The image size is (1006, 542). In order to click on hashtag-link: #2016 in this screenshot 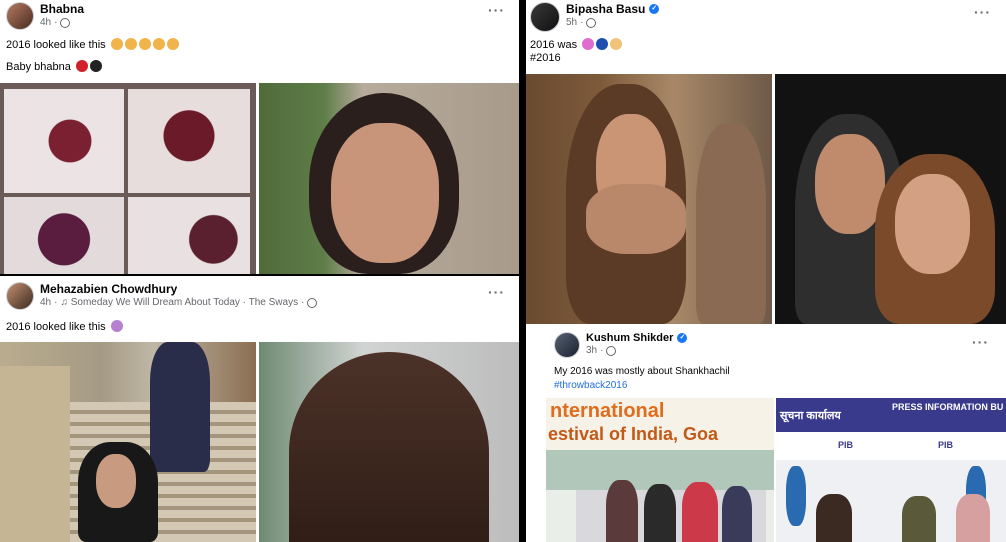, I will do `click(545, 58)`.